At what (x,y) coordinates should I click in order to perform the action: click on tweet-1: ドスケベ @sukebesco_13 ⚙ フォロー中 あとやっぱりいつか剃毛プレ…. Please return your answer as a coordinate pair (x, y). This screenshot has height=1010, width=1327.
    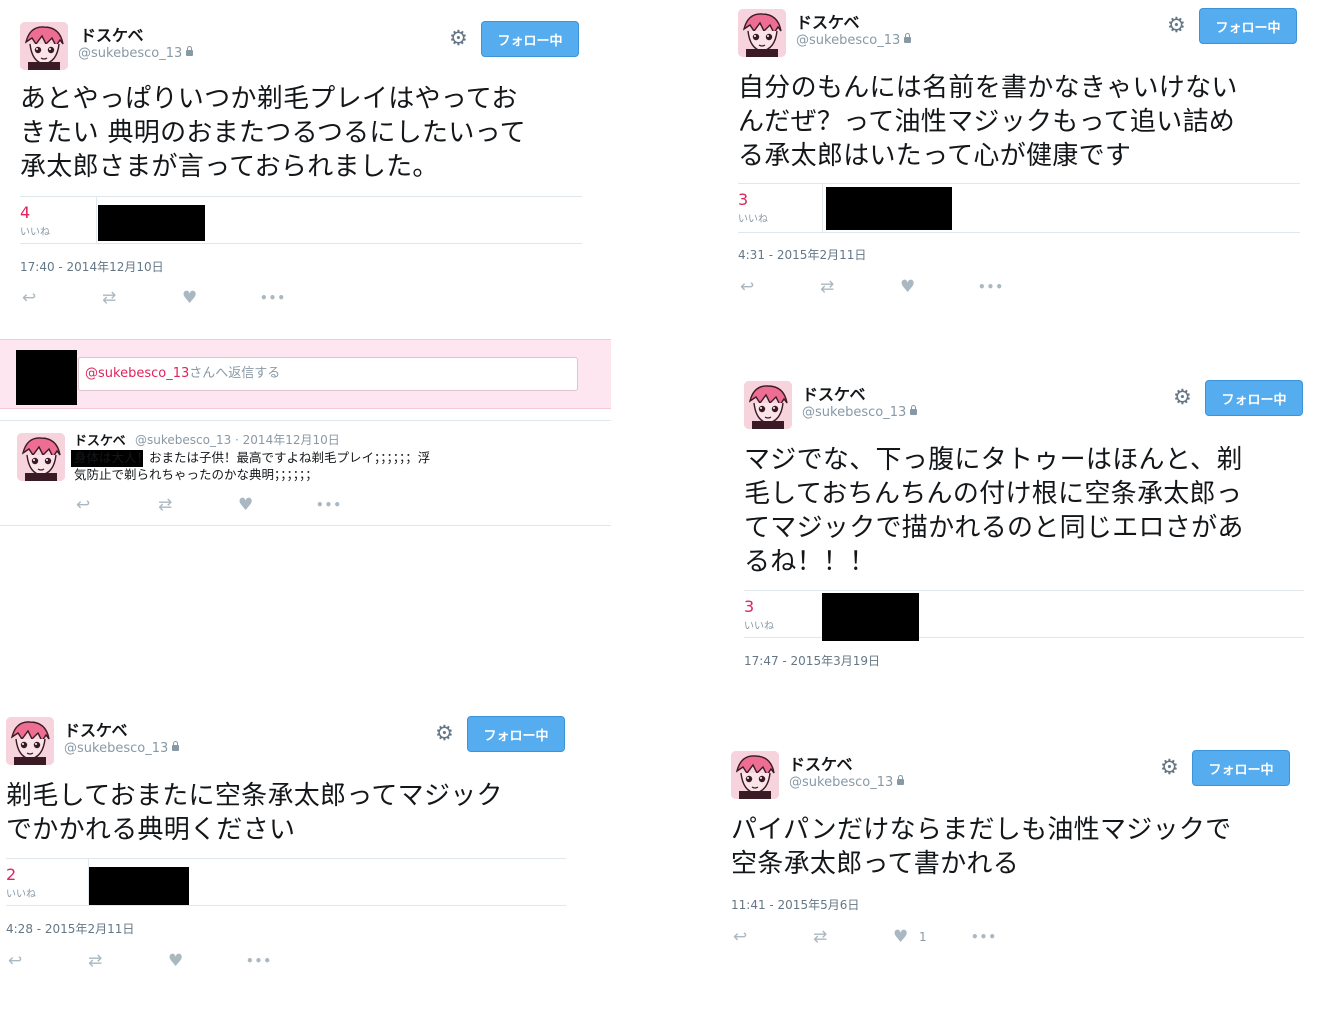
    Looking at the image, I should click on (301, 171).